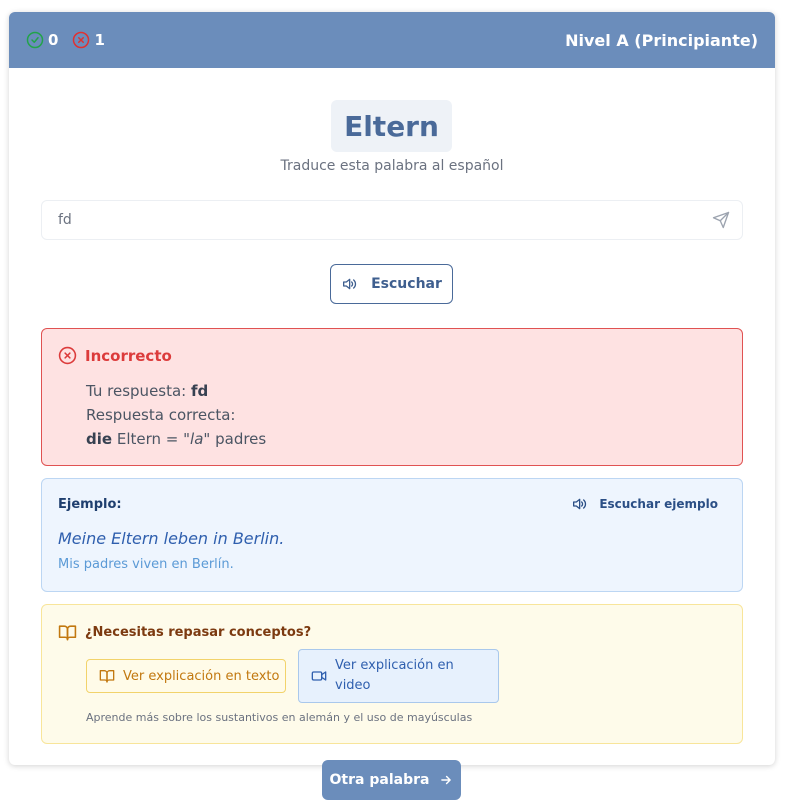 The height and width of the screenshot is (807, 806). I want to click on review-title: ¿Necesitas repasar conceptos?, so click(184, 632).